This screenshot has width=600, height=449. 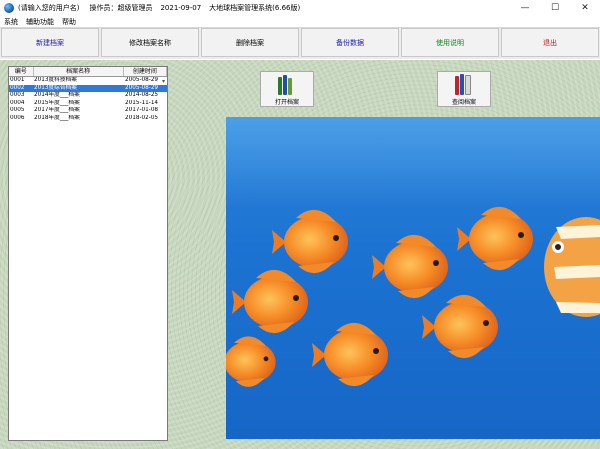 What do you see at coordinates (55, 80) in the screenshot?
I see `cell-name: 2013度科技档案` at bounding box center [55, 80].